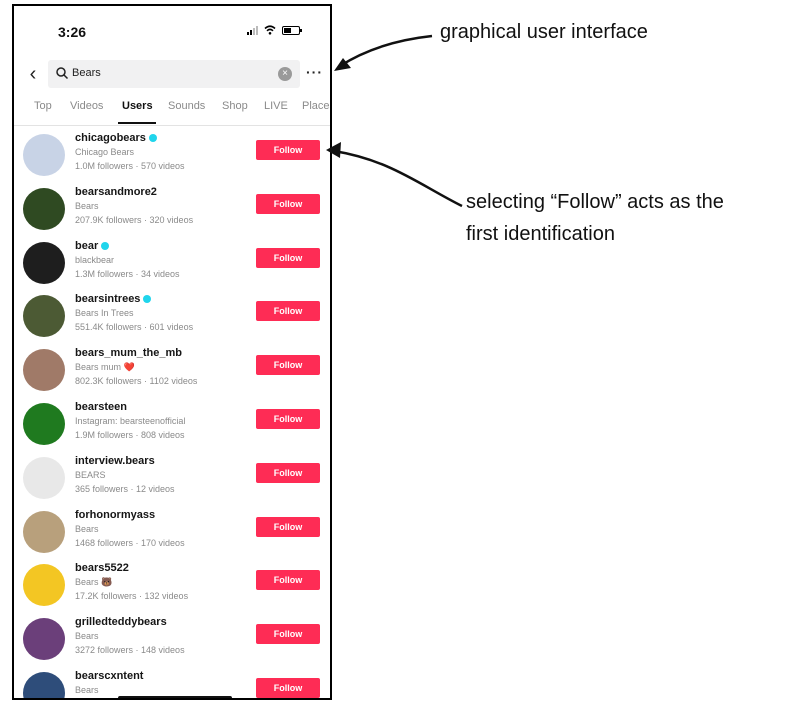 The image size is (795, 704). Describe the element at coordinates (116, 191) in the screenshot. I see `username: bearsandmore2` at that location.